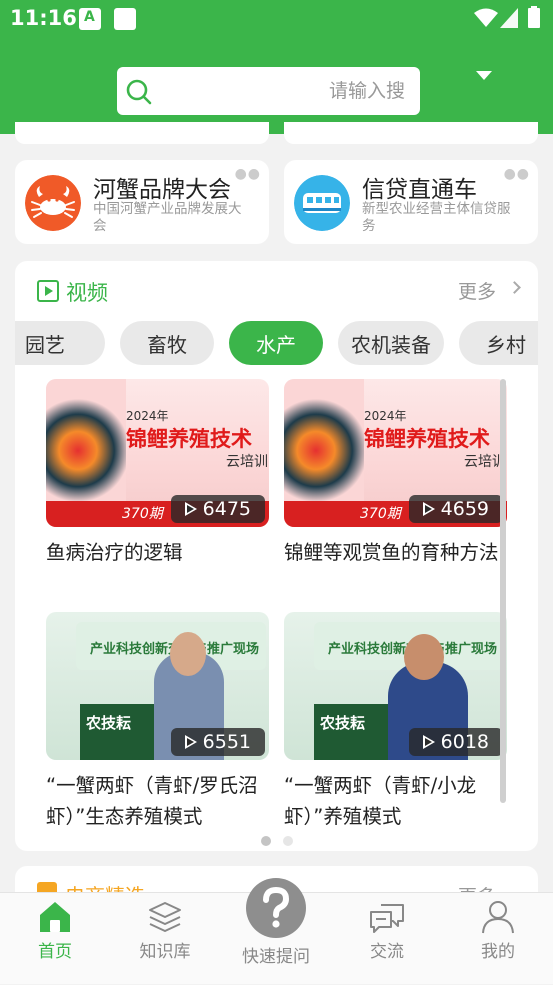  Describe the element at coordinates (395, 686) in the screenshot. I see `video-thumbnail: 产业科技创新交流与推广现场 农技耘 6018` at that location.